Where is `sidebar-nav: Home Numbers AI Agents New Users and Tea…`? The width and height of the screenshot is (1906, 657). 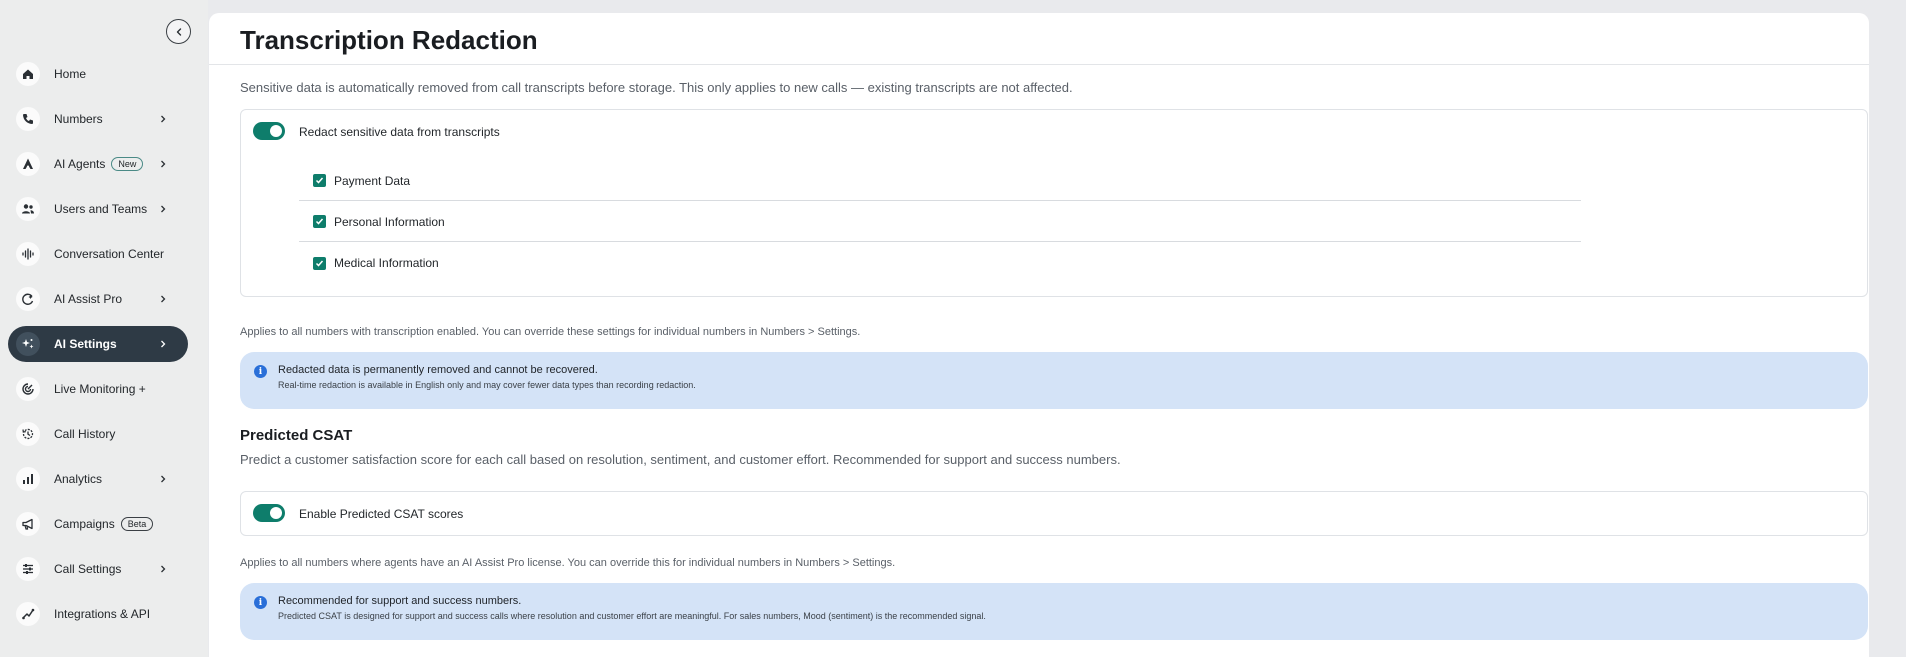 sidebar-nav: Home Numbers AI Agents New Users and Tea… is located at coordinates (98, 348).